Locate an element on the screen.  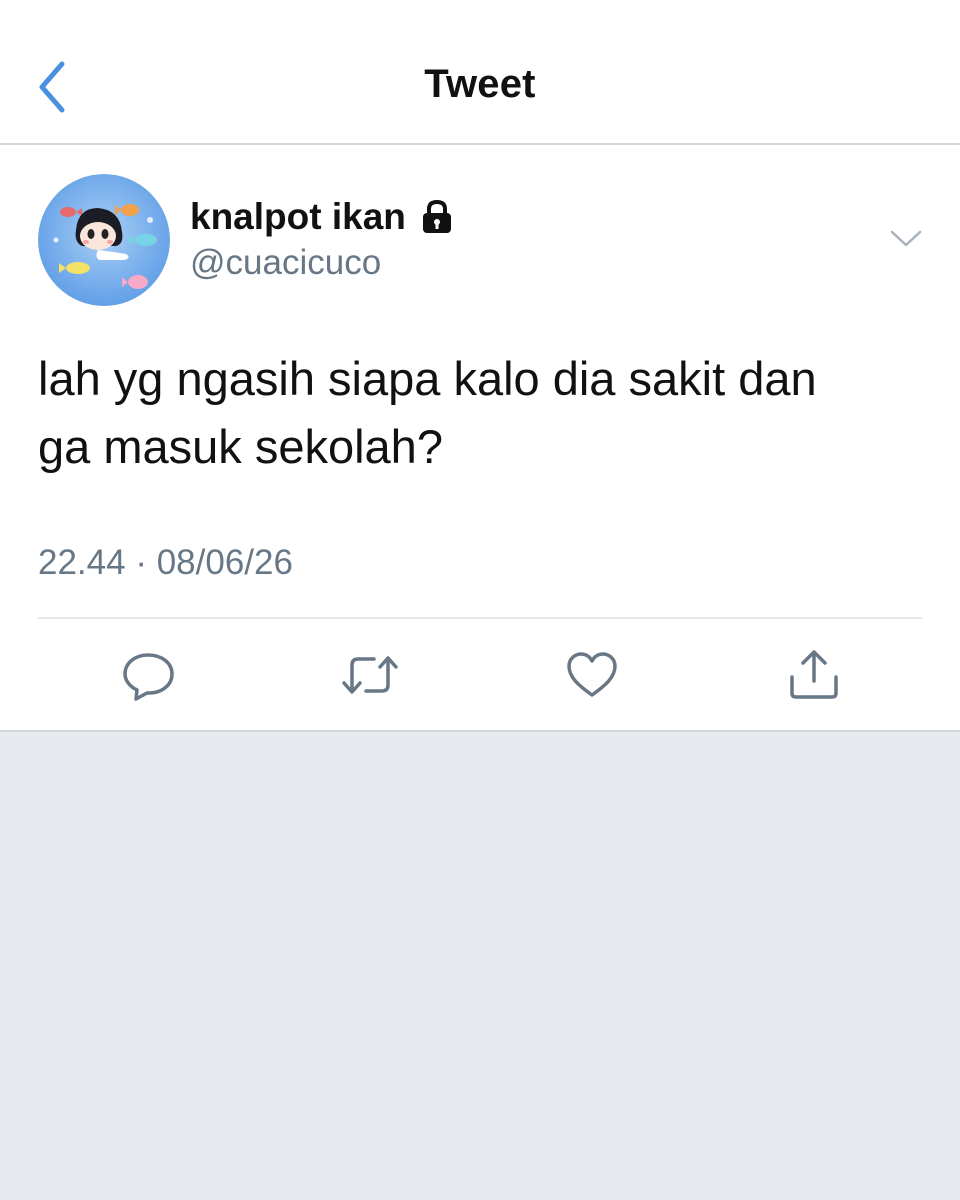
retweet-icon is located at coordinates (370, 675).